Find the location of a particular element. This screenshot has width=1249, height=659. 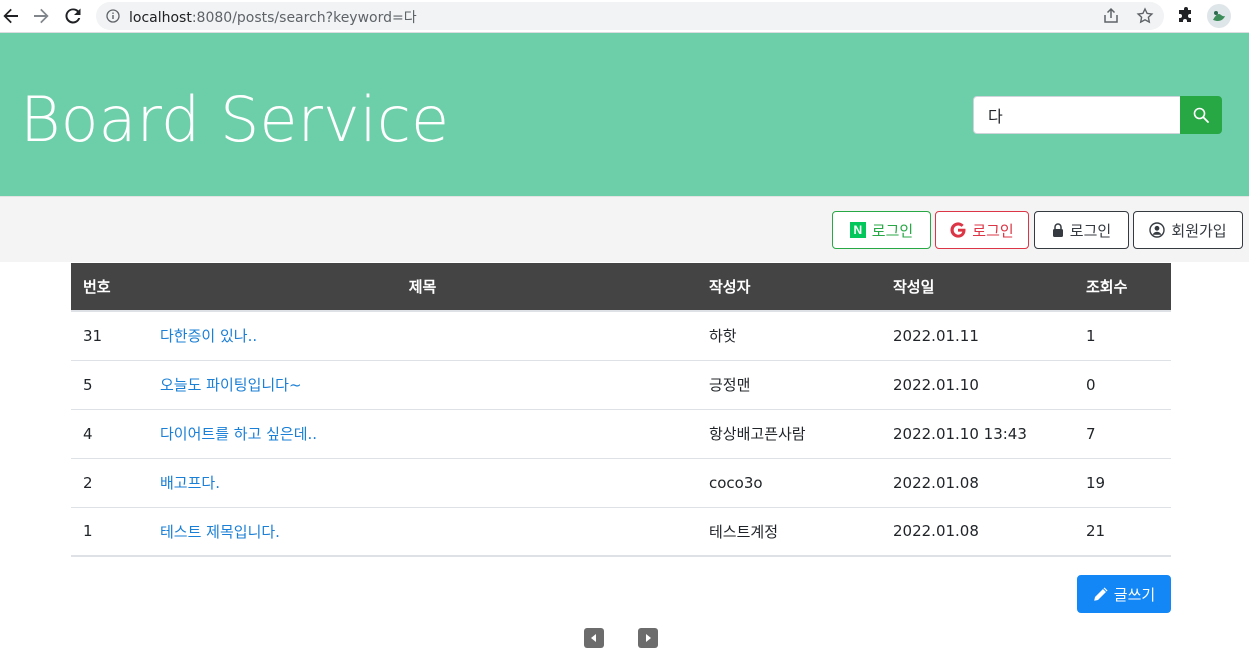

post-title-link: 다한증이 있나.. is located at coordinates (208, 336).